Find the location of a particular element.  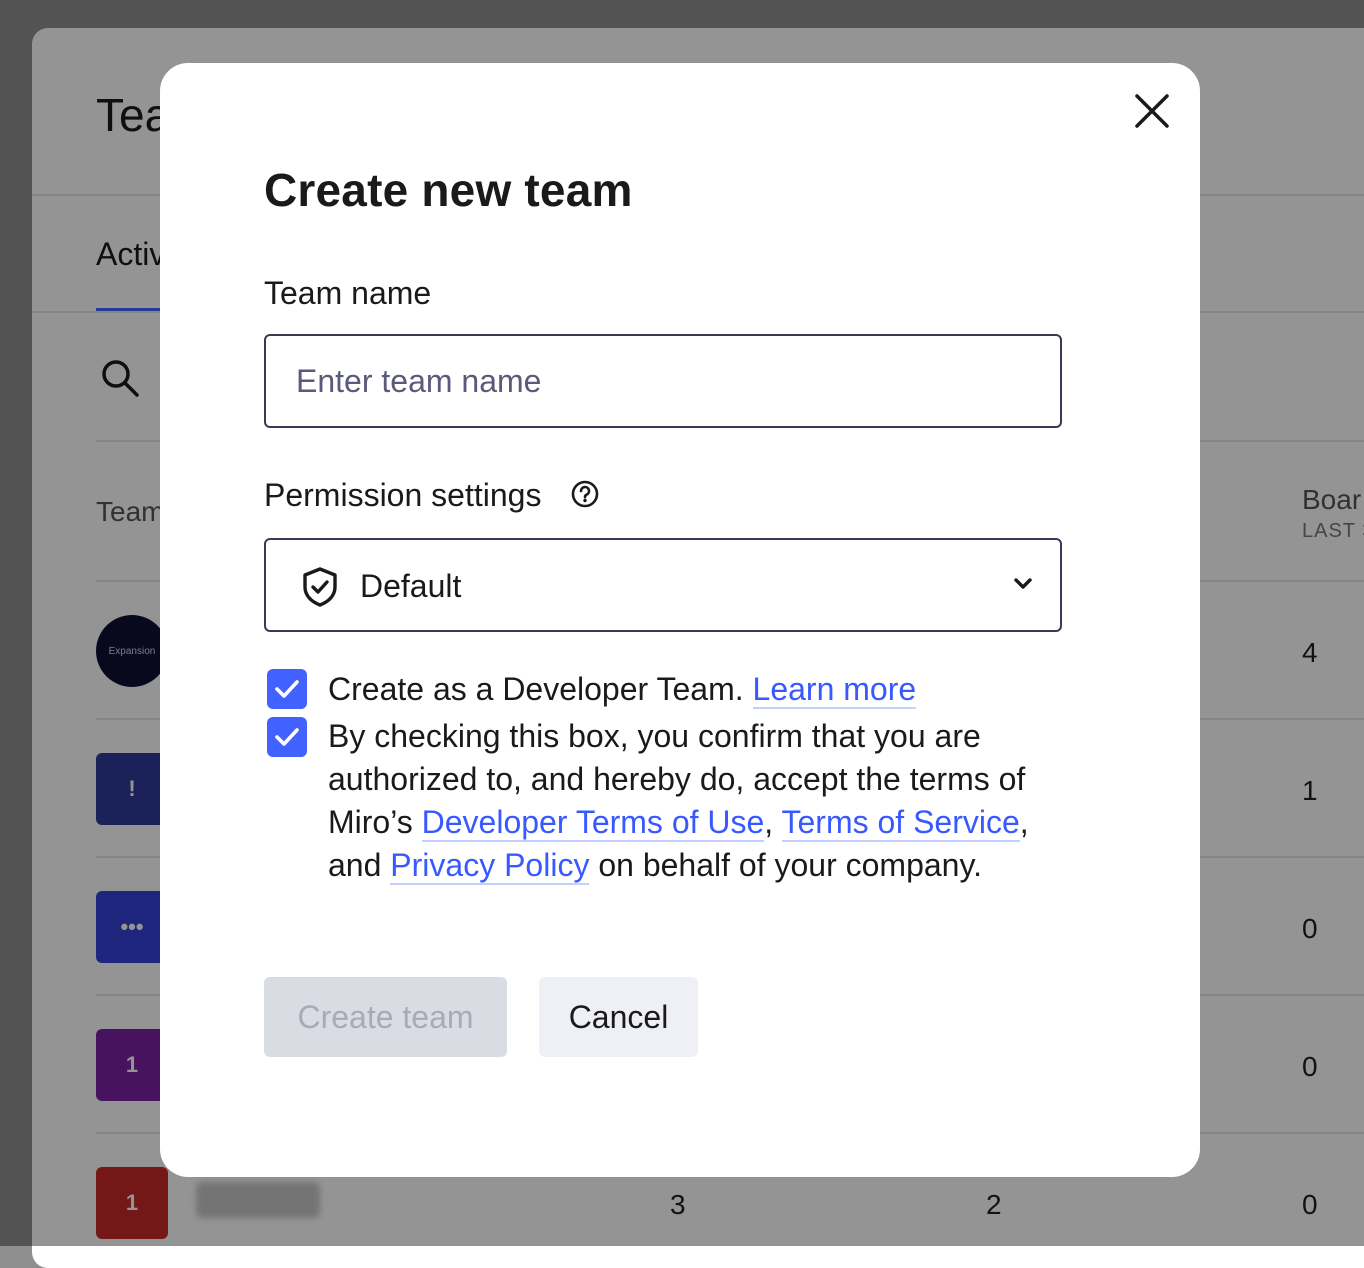

help-icon is located at coordinates (585, 496).